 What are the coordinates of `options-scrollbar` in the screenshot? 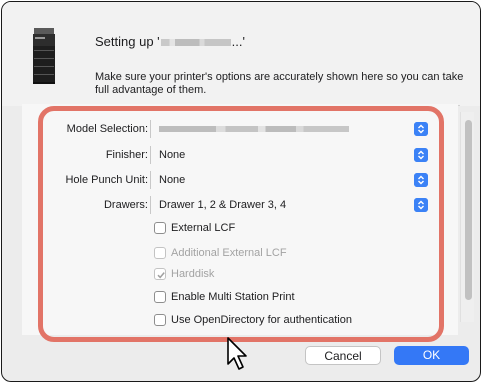 It's located at (467, 217).